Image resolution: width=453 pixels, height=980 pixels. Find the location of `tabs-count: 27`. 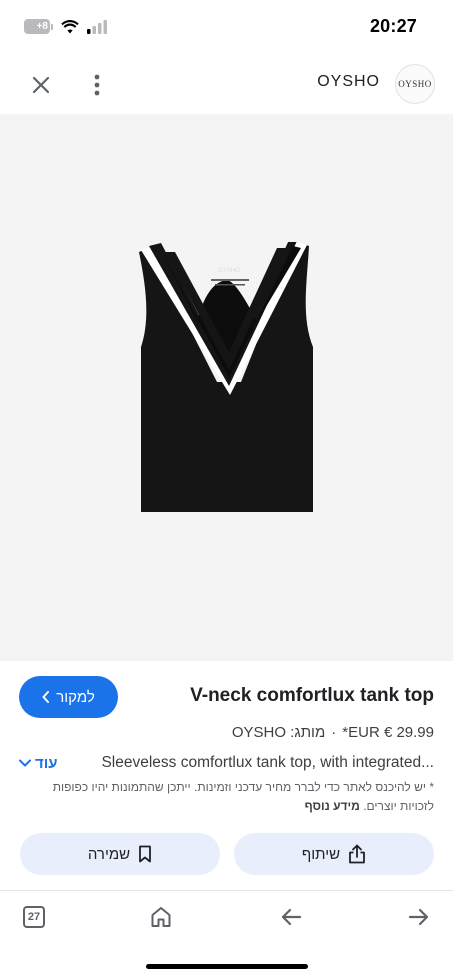

tabs-count: 27 is located at coordinates (34, 917).